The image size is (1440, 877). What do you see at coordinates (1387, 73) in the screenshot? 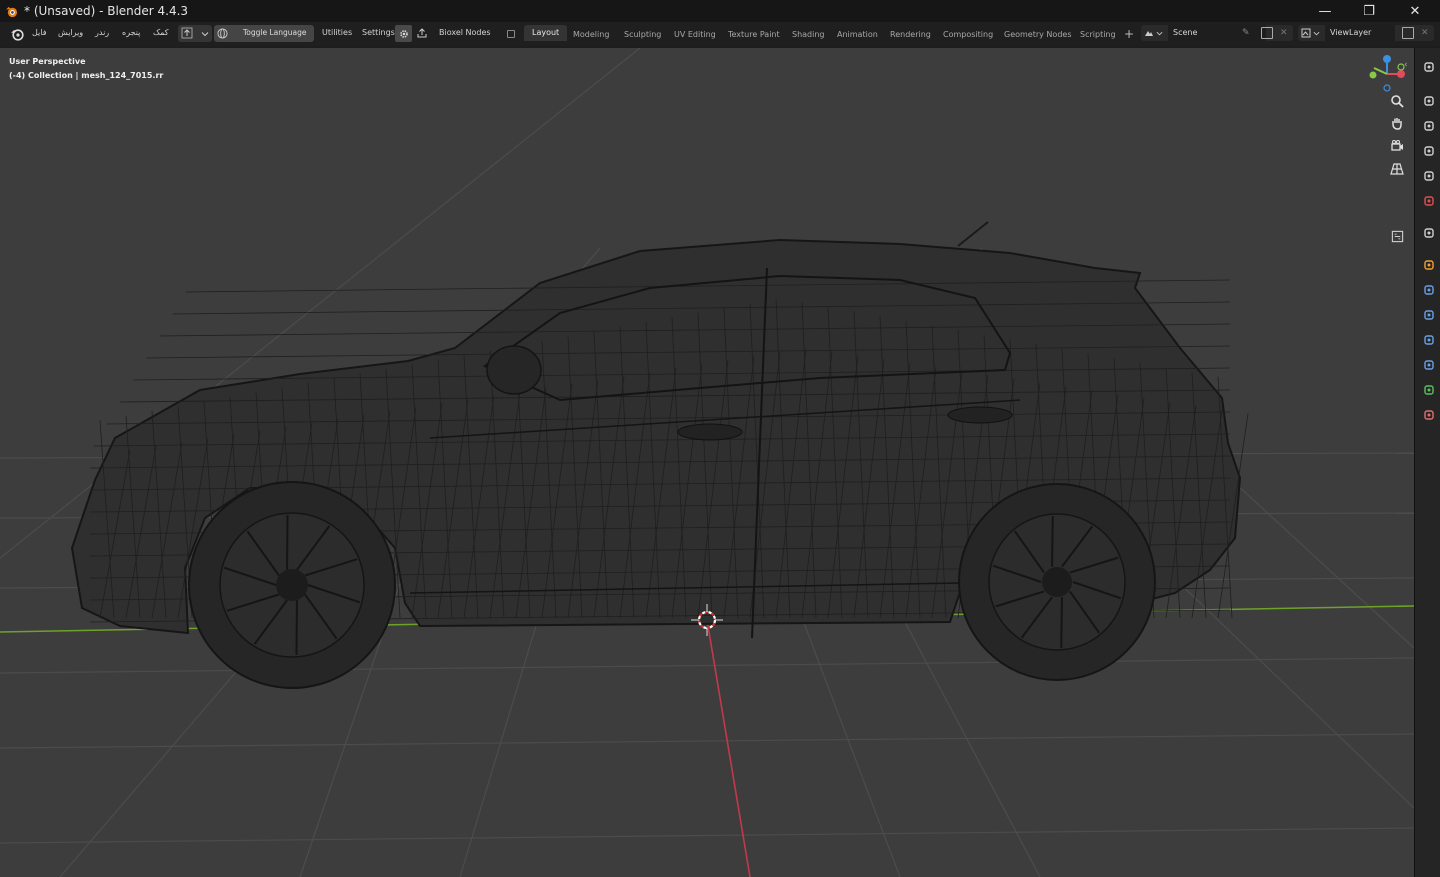
I see `navigation-gizmo` at bounding box center [1387, 73].